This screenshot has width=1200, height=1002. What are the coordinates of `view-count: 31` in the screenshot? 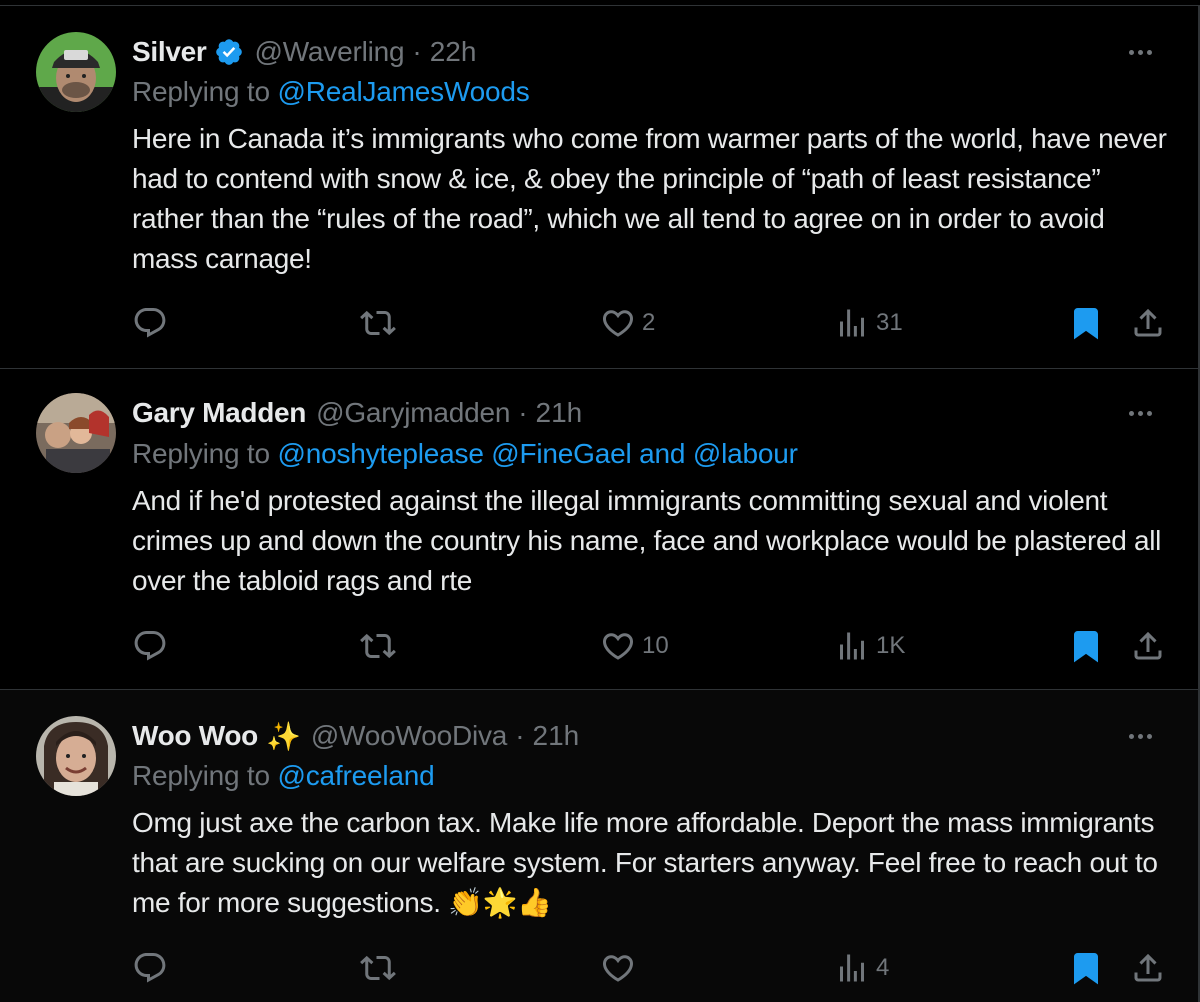 It's located at (889, 322).